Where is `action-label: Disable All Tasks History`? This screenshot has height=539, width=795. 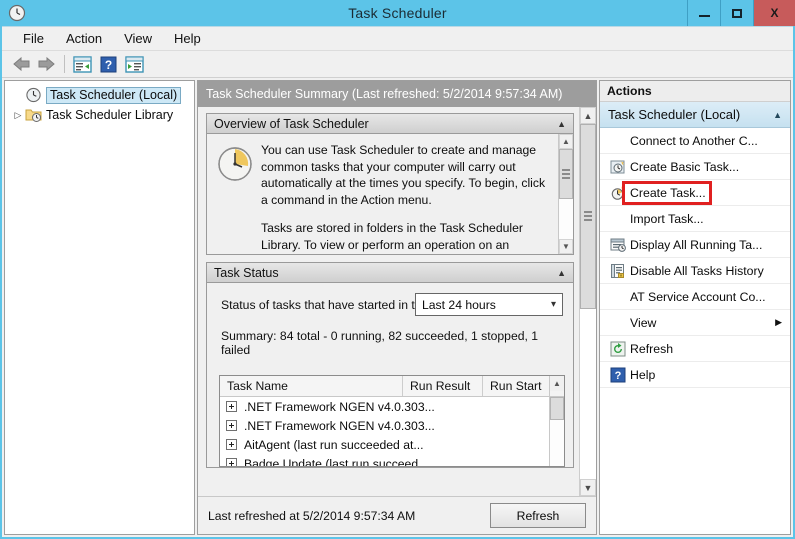 action-label: Disable All Tasks History is located at coordinates (697, 270).